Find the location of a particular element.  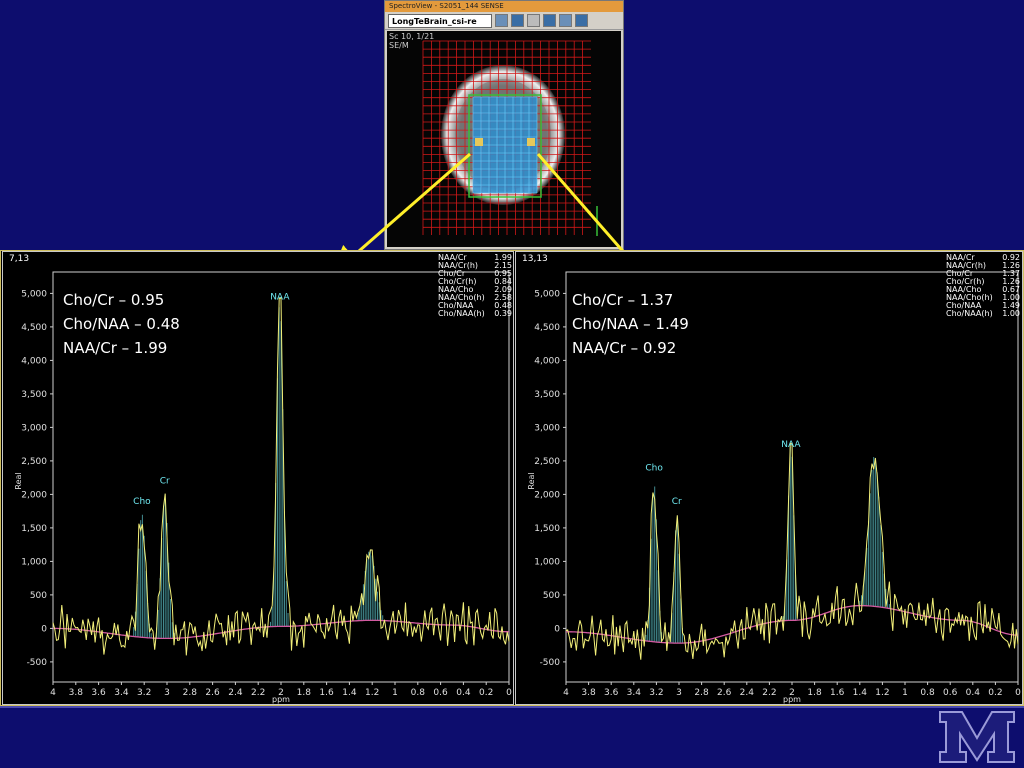

ratio-cho-naa: Cho/NAA – 0.48 is located at coordinates (121, 324).